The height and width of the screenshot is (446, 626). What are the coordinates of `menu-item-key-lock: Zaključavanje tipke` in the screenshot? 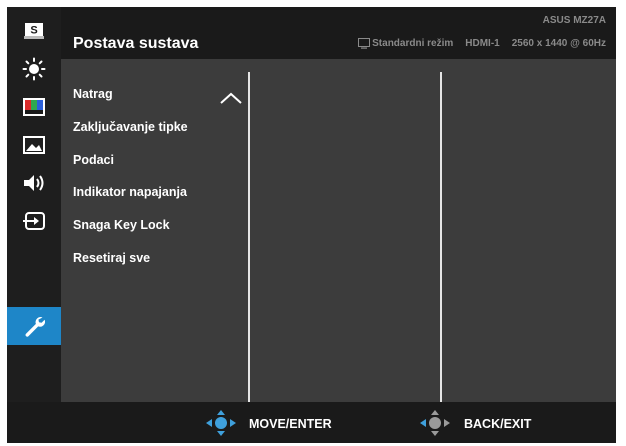 It's located at (130, 127).